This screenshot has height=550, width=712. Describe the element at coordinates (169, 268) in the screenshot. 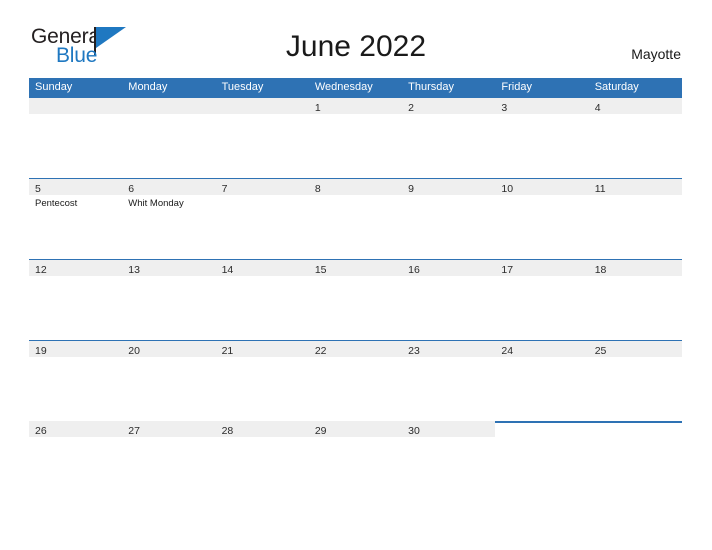

I see `day-number-band: 13` at that location.